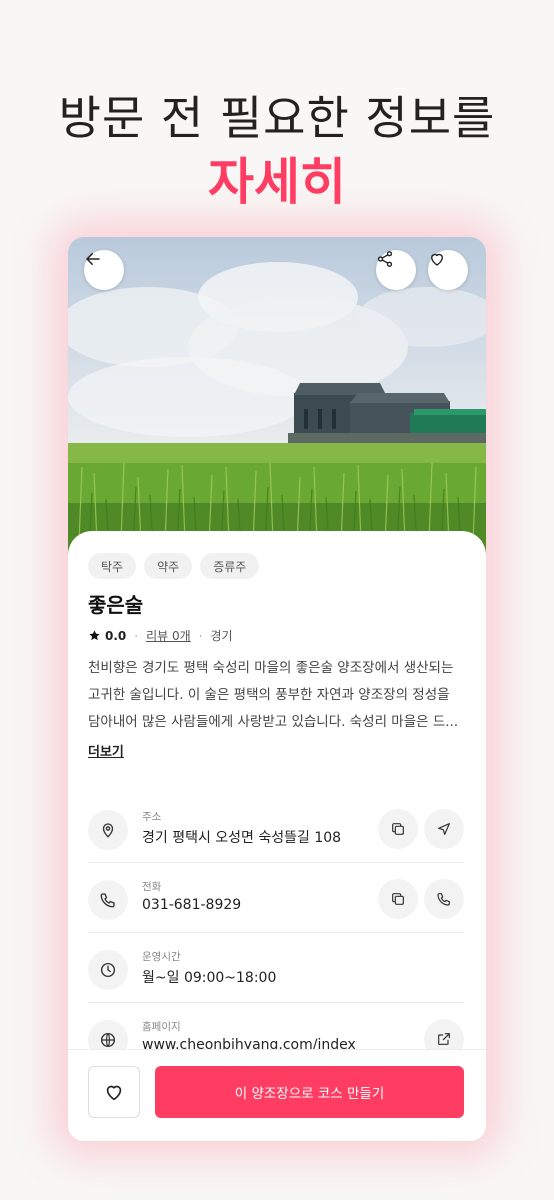 The width and height of the screenshot is (554, 1200). I want to click on rating-value: 0.0, so click(116, 635).